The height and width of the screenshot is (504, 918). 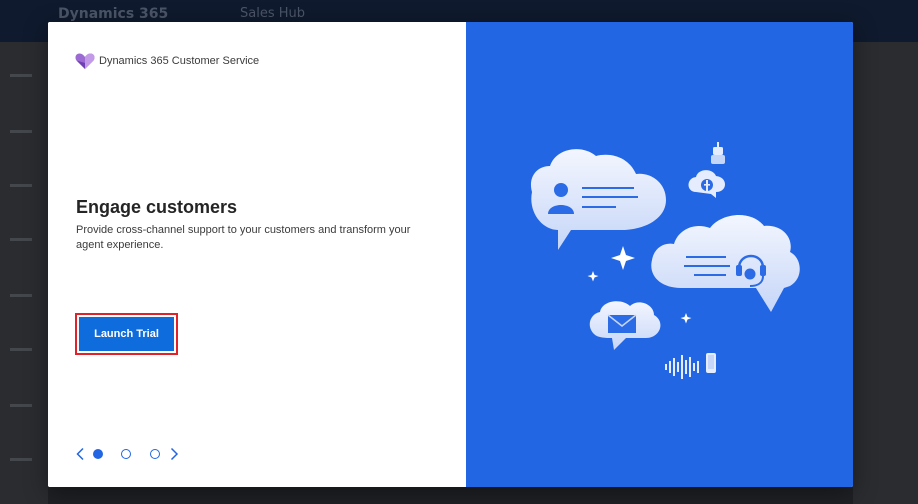 What do you see at coordinates (711, 363) in the screenshot?
I see `phone-icon` at bounding box center [711, 363].